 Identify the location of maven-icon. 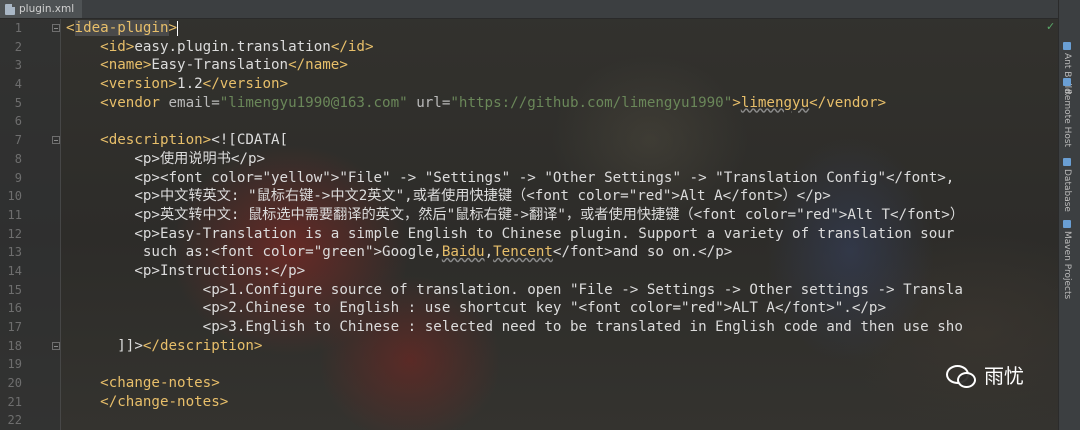
(1067, 224).